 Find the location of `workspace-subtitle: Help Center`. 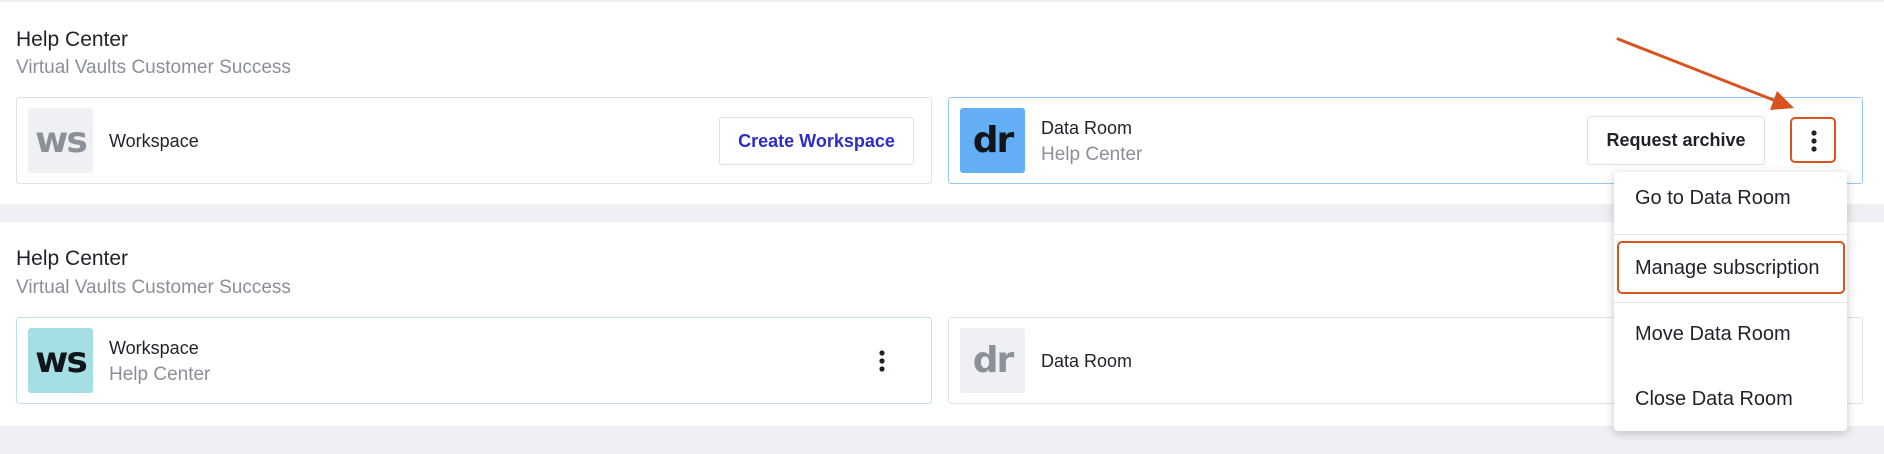

workspace-subtitle: Help Center is located at coordinates (160, 374).